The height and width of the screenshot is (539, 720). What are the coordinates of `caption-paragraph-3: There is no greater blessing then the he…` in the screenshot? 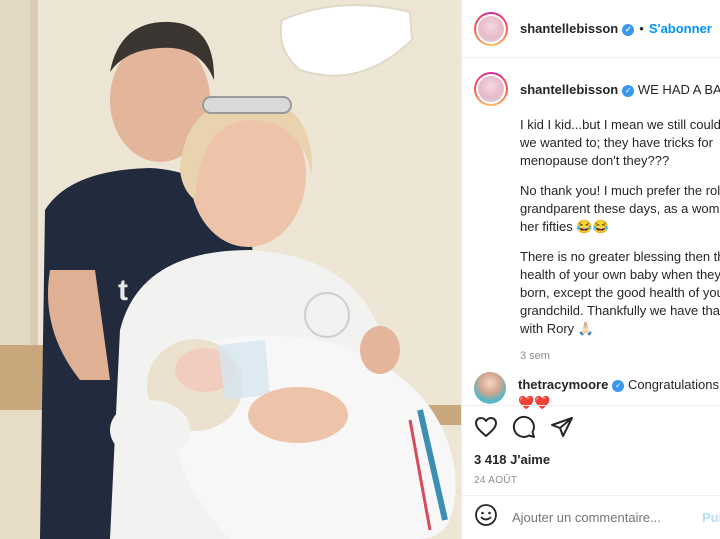 It's located at (620, 292).